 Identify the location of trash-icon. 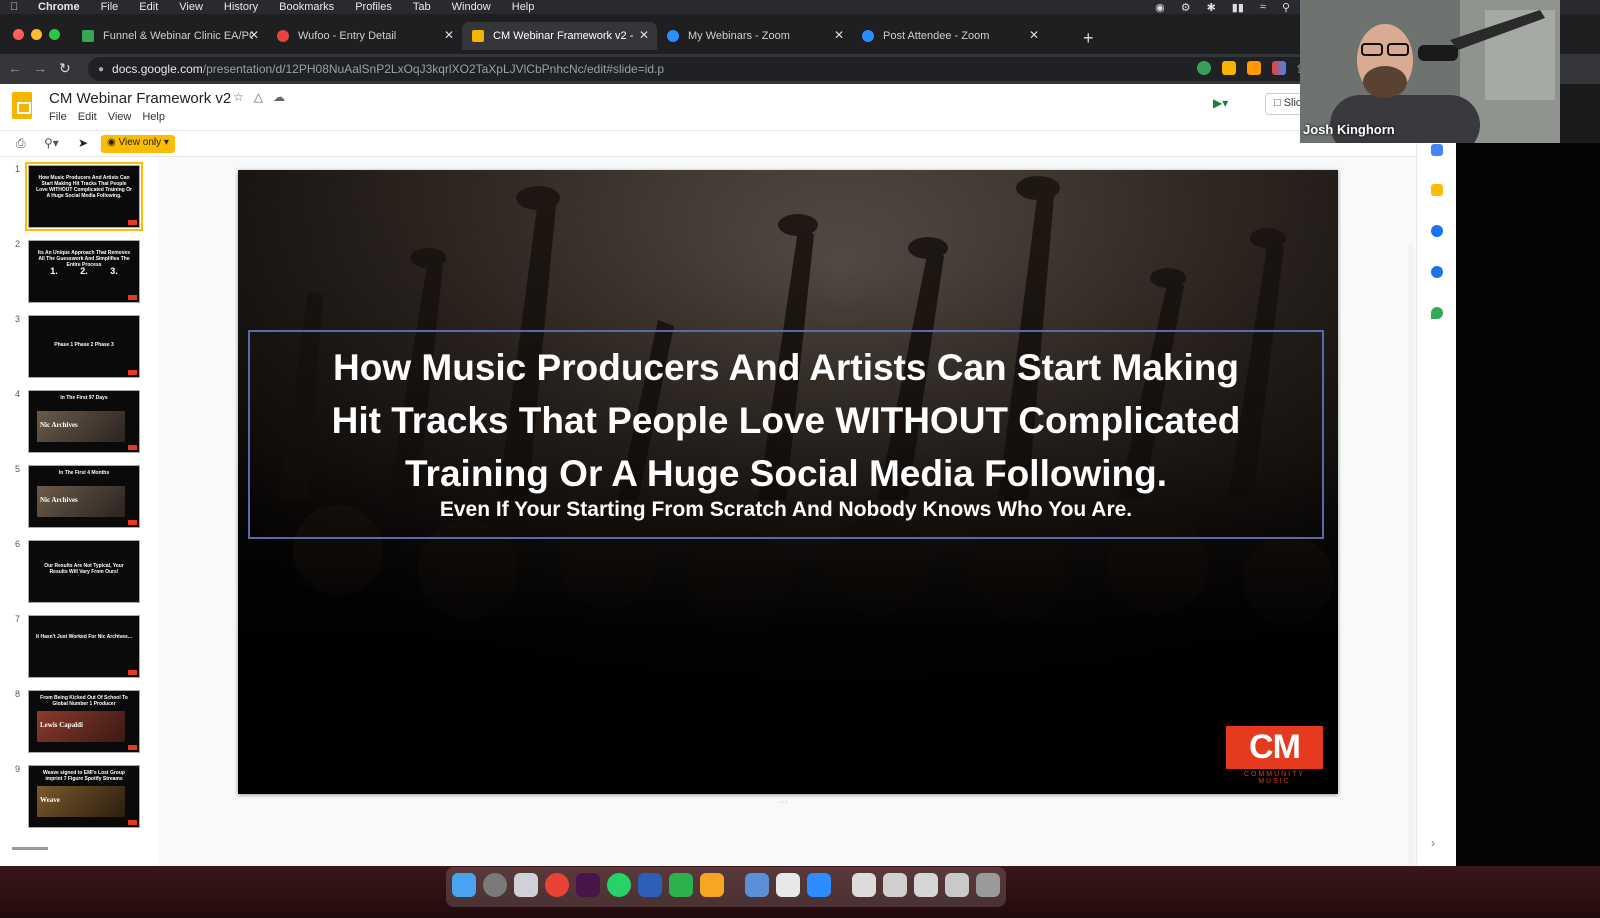
(988, 885).